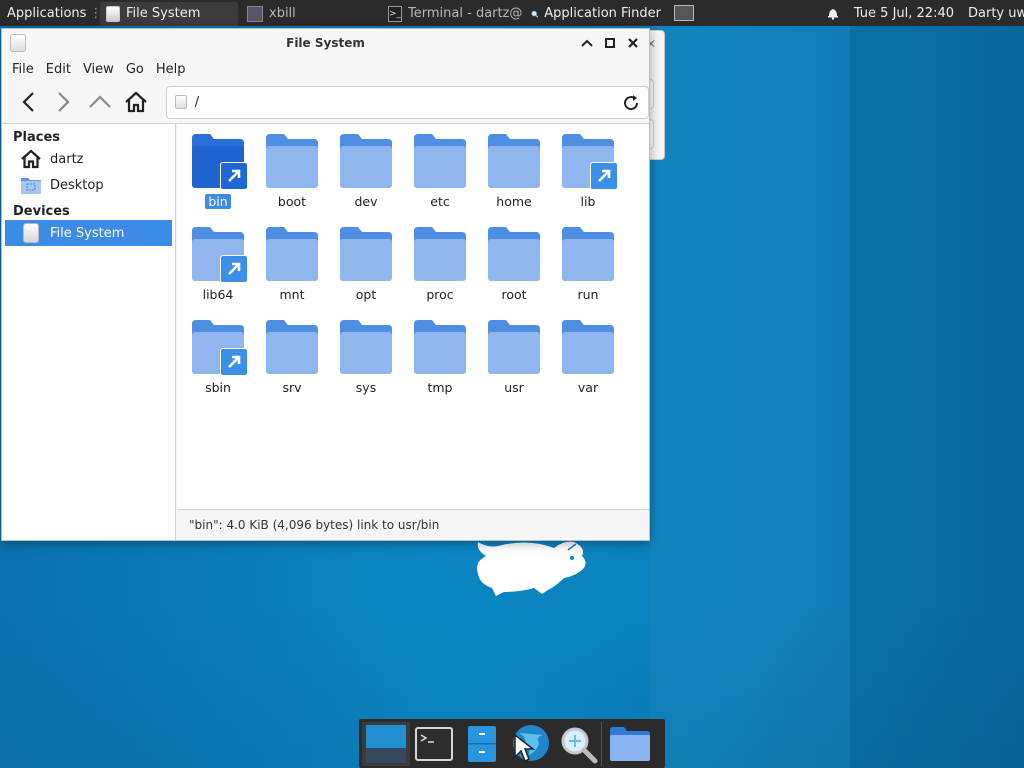 The width and height of the screenshot is (1024, 768). Describe the element at coordinates (135, 69) in the screenshot. I see `menu-go: Go` at that location.